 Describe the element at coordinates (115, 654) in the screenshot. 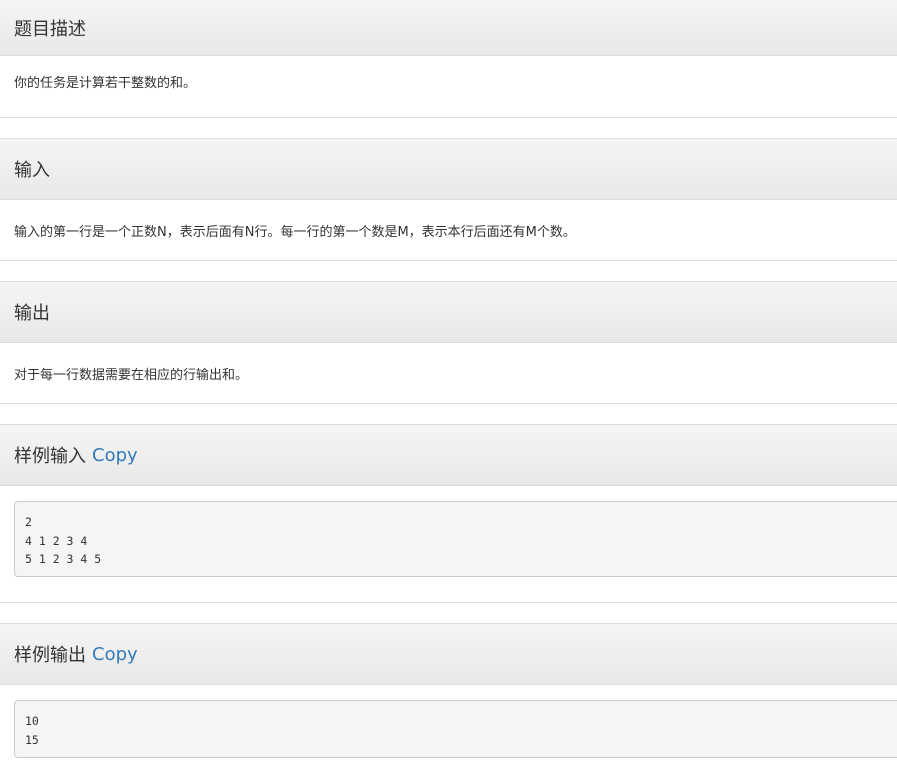

I see `sample-output-copy-link: Copy` at that location.